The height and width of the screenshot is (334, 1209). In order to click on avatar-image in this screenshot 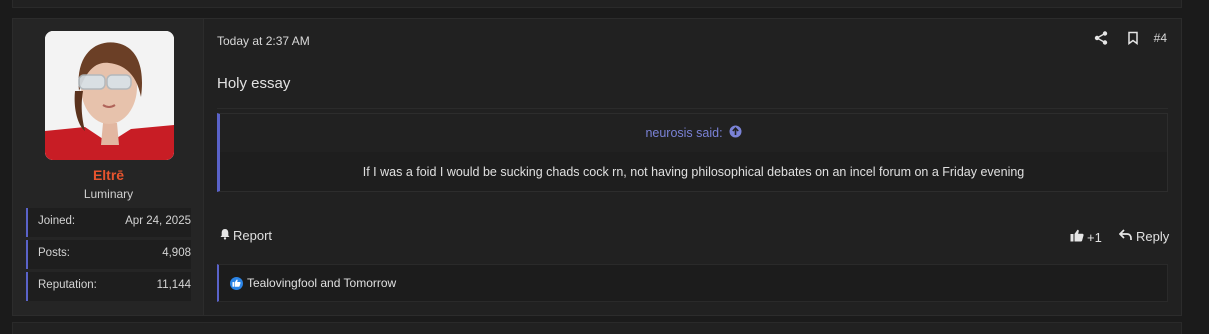, I will do `click(109, 95)`.